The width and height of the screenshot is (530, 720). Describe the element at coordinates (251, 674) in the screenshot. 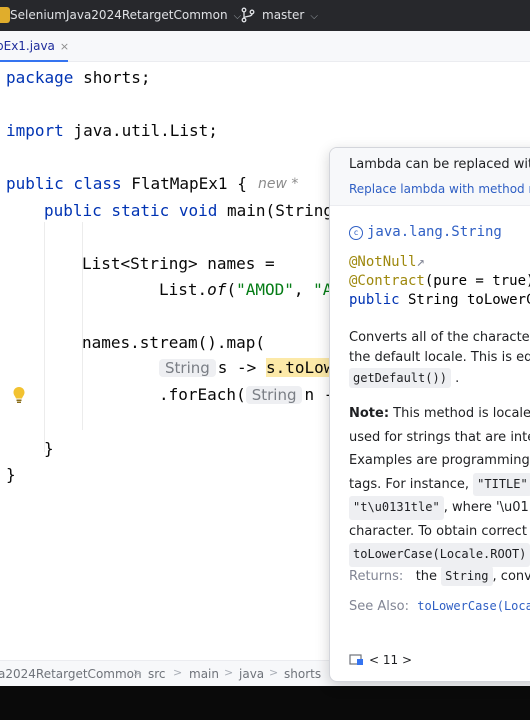

I see `breadcrumb-item-java: java` at that location.